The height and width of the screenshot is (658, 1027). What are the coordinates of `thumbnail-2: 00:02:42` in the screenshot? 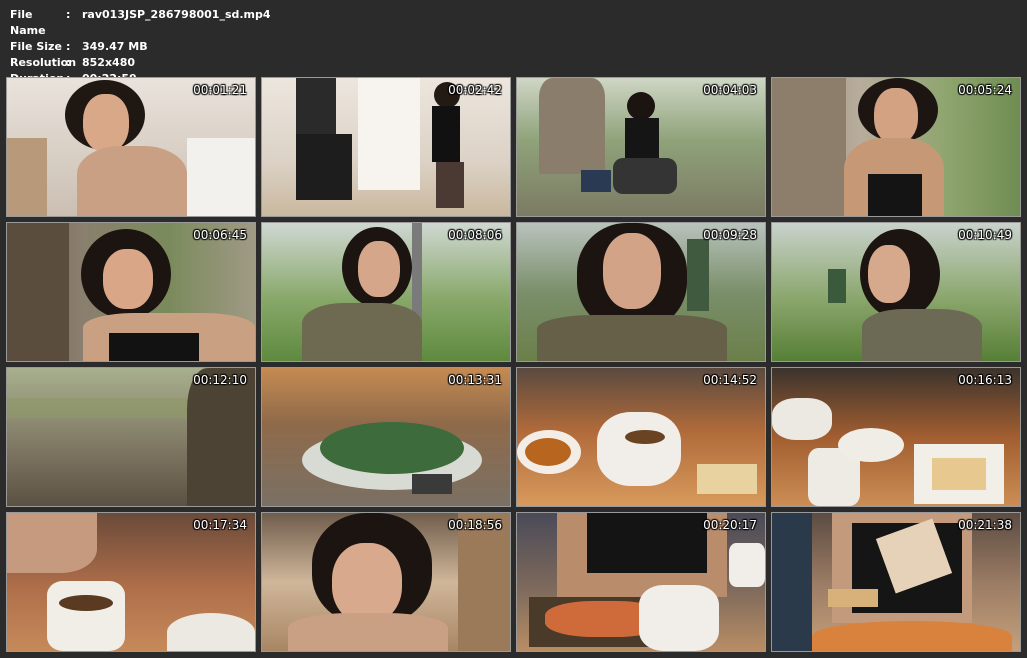 It's located at (386, 147).